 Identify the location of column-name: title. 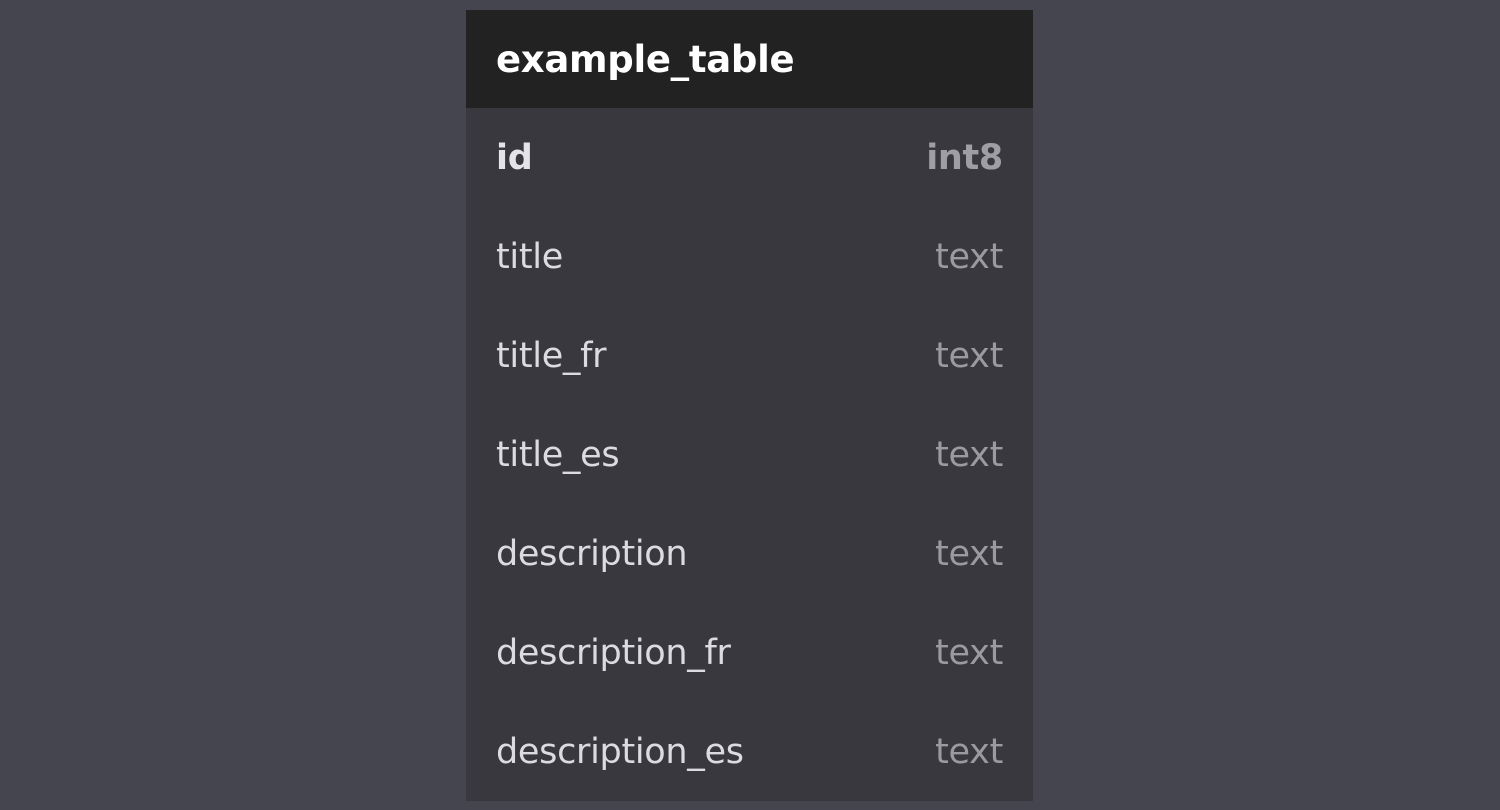
(529, 256).